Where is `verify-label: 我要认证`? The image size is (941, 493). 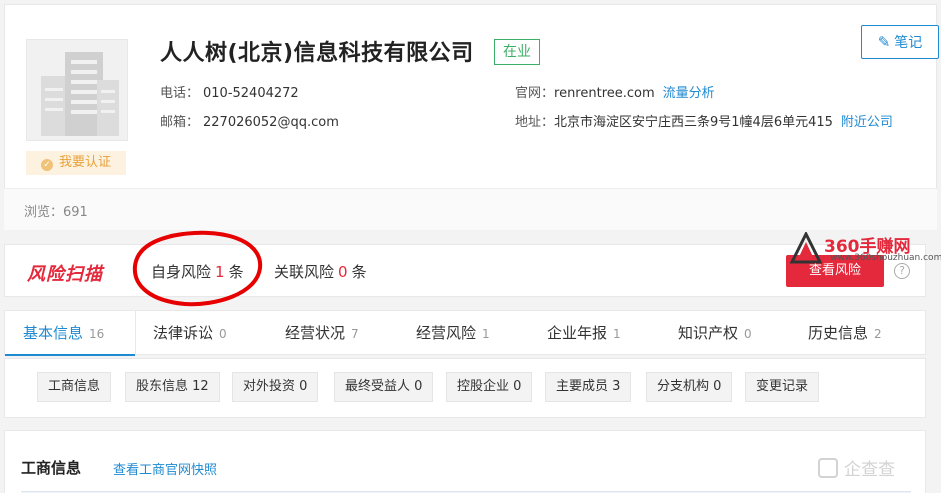
verify-label: 我要认证 is located at coordinates (84, 162).